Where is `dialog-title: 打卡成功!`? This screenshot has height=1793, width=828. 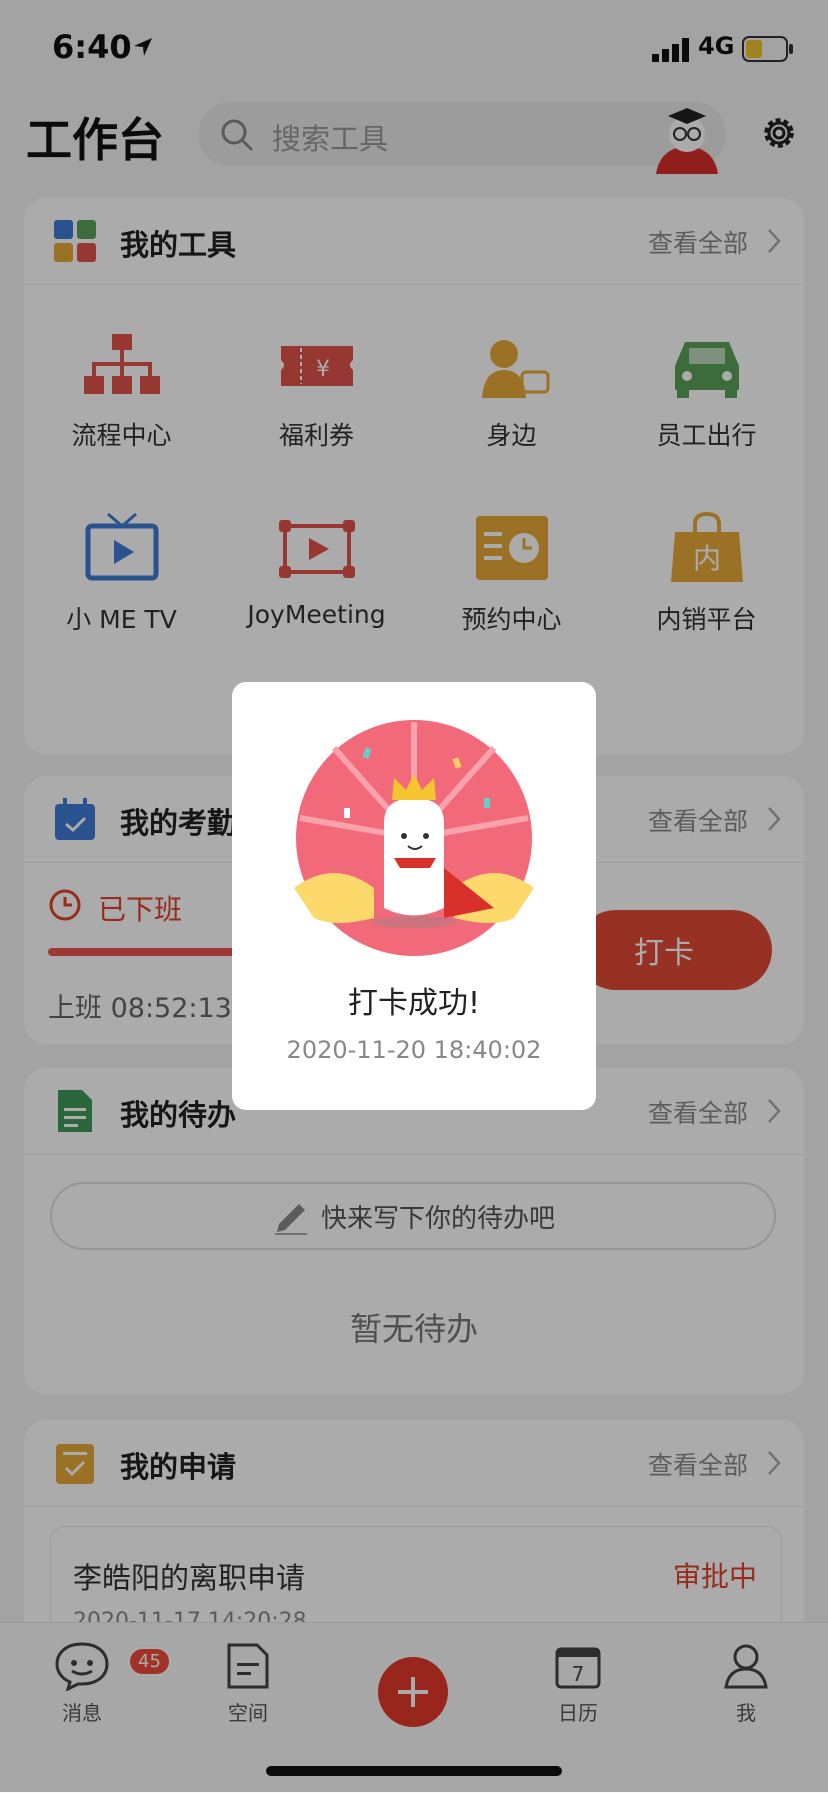
dialog-title: 打卡成功! is located at coordinates (414, 1003).